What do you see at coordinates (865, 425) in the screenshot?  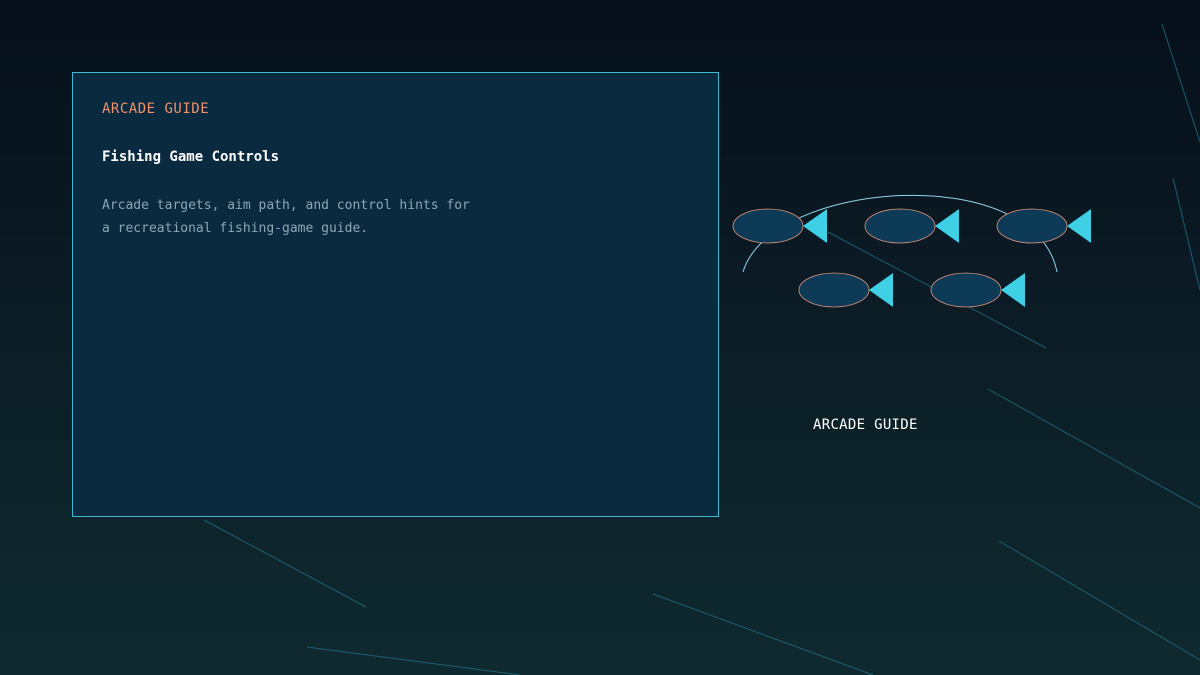 I see `scene-caption: ARCADE GUIDE` at bounding box center [865, 425].